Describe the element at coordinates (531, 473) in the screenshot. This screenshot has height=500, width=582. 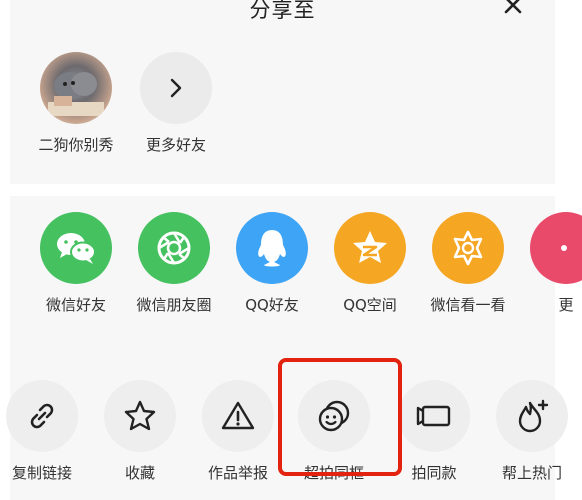
I see `action-label: 帮上热门` at that location.